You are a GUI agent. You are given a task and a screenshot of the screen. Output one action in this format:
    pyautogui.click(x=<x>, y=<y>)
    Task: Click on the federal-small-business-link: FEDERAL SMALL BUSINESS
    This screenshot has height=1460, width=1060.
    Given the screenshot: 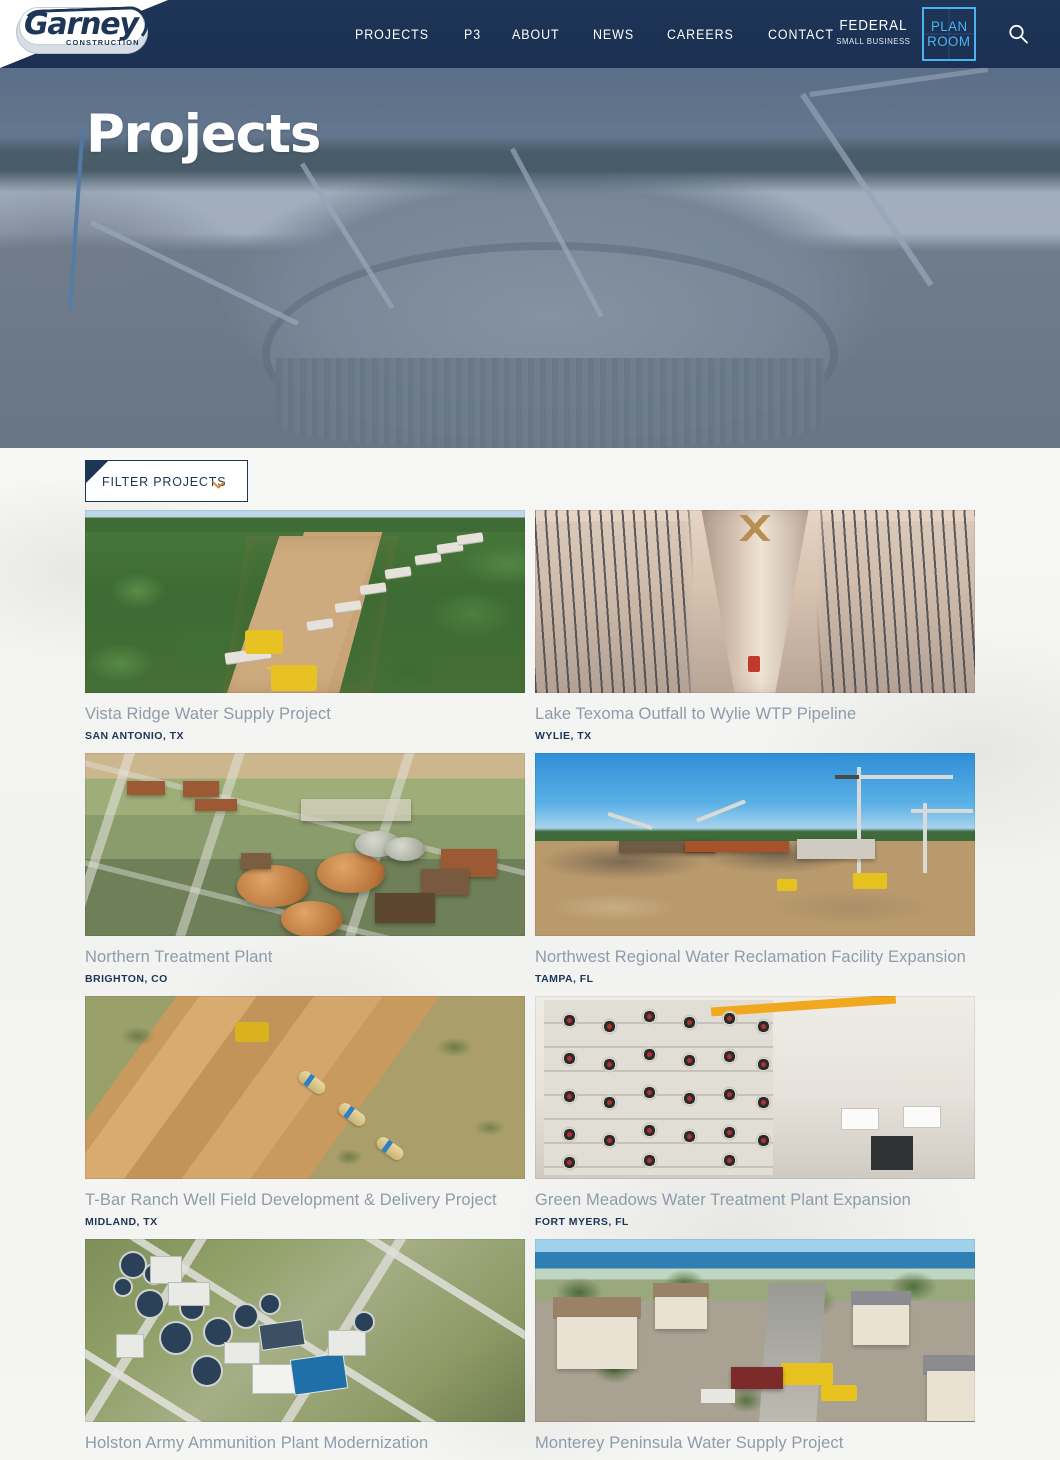 What is the action you would take?
    pyautogui.click(x=873, y=32)
    